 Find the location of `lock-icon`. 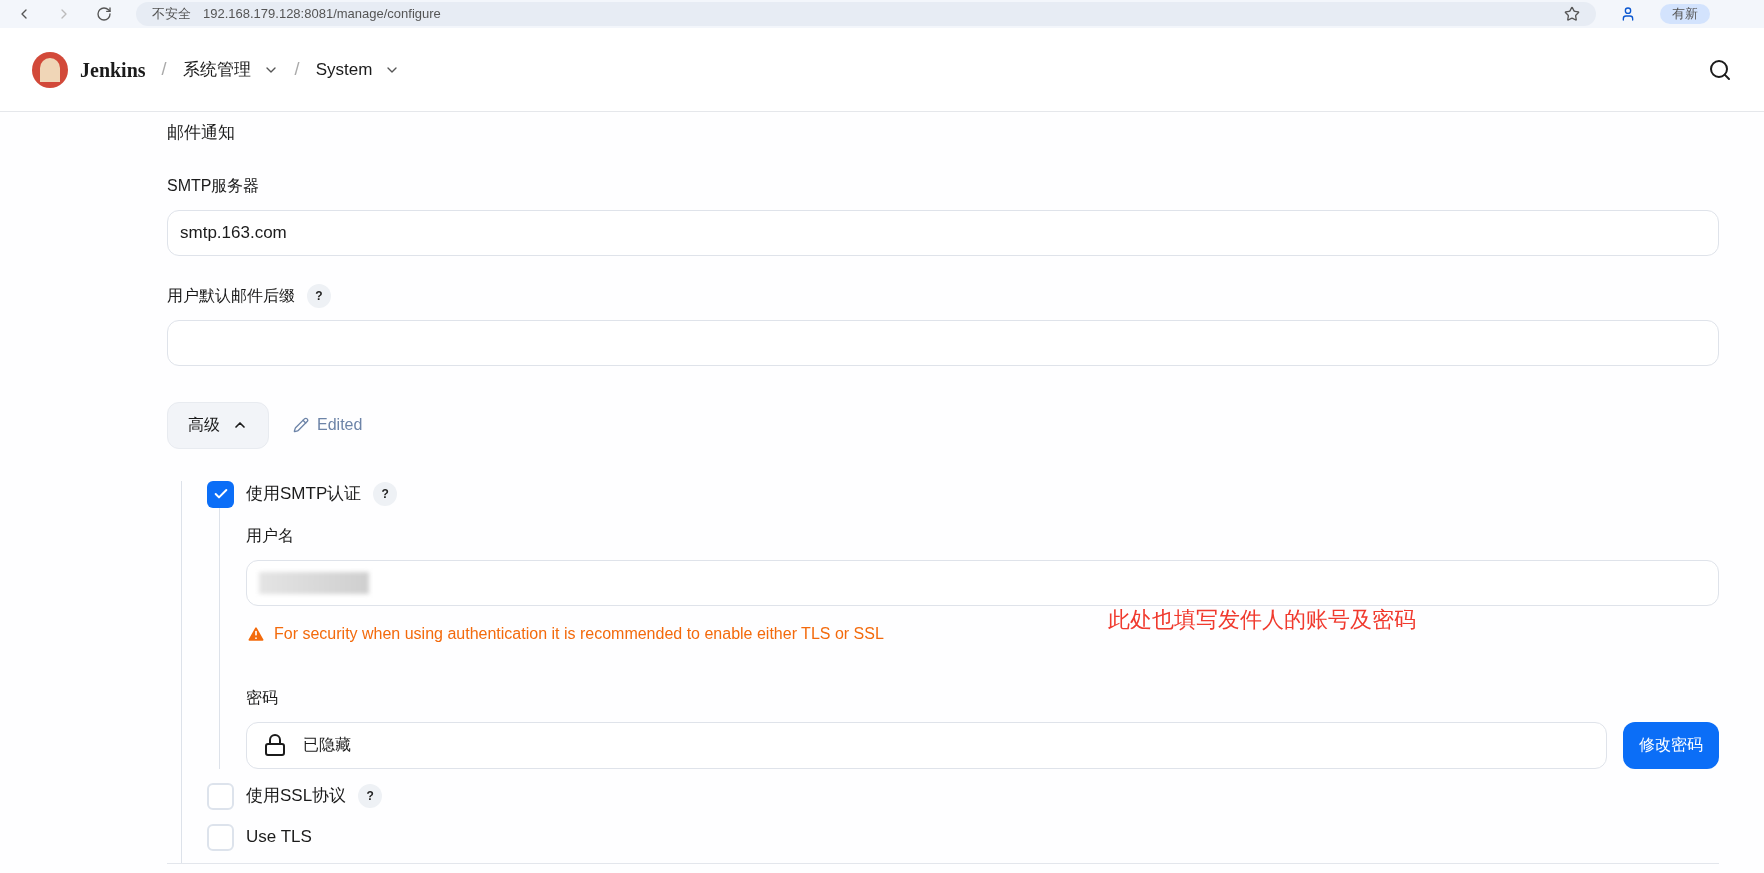

lock-icon is located at coordinates (275, 745).